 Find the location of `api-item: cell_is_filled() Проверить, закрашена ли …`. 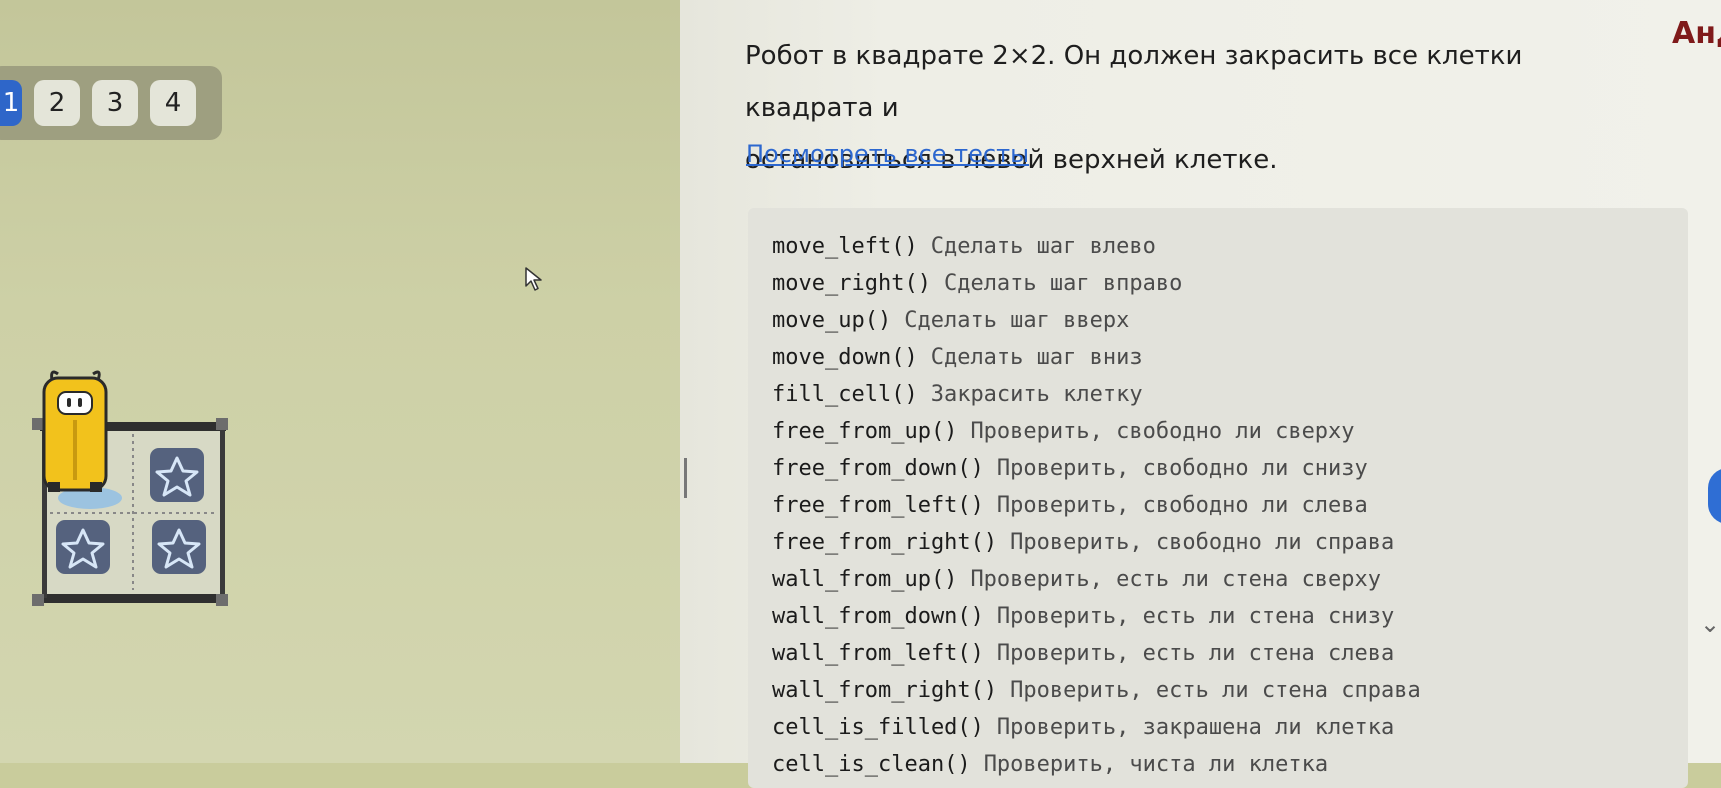

api-item: cell_is_filled() Проверить, закрашена ли … is located at coordinates (1096, 727).